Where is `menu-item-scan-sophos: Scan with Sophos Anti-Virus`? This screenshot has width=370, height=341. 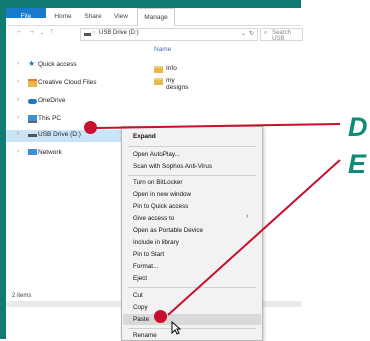
menu-item-scan-sophos: Scan with Sophos Anti-Virus is located at coordinates (172, 166).